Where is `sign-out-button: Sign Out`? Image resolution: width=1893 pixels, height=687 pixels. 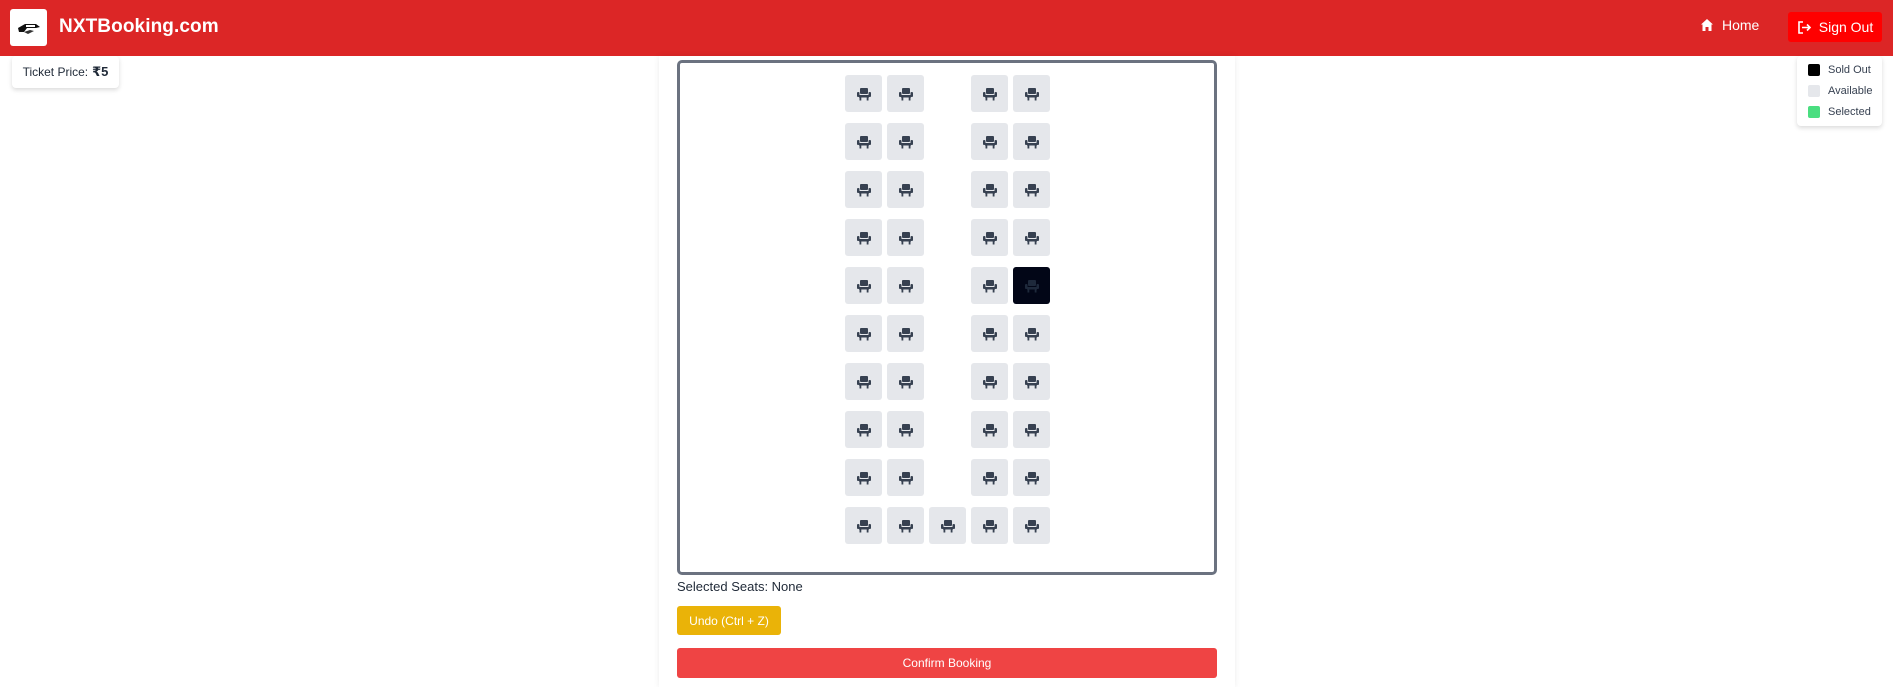 sign-out-button: Sign Out is located at coordinates (1835, 27).